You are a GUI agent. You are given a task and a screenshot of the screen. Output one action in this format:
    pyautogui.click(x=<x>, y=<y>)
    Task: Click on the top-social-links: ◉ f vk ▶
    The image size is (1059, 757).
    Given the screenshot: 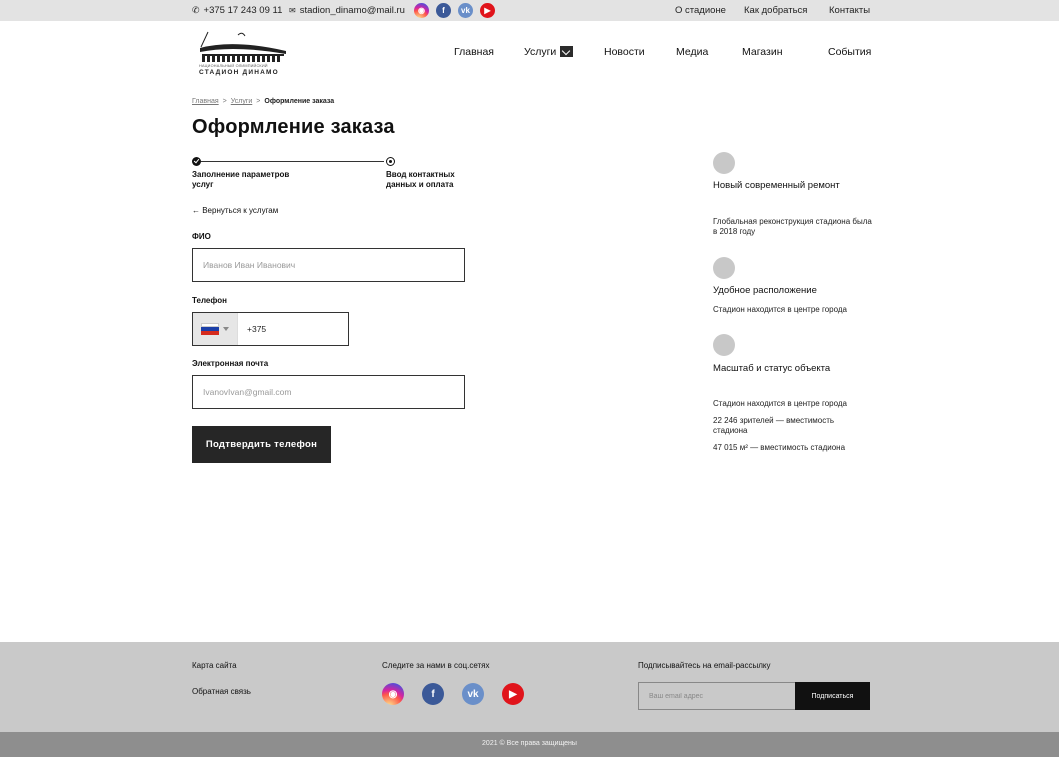 What is the action you would take?
    pyautogui.click(x=454, y=10)
    